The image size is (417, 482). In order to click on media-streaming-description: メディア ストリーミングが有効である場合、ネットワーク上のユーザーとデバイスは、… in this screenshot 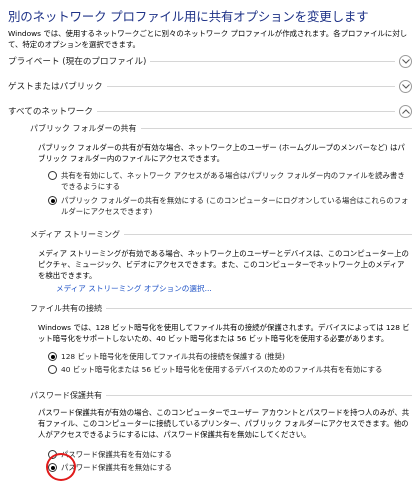, I will do `click(223, 264)`.